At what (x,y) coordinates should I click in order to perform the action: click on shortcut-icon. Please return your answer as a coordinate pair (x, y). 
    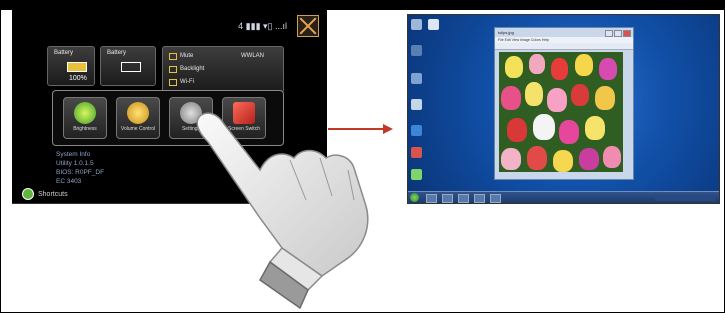
    Looking at the image, I should click on (28, 194).